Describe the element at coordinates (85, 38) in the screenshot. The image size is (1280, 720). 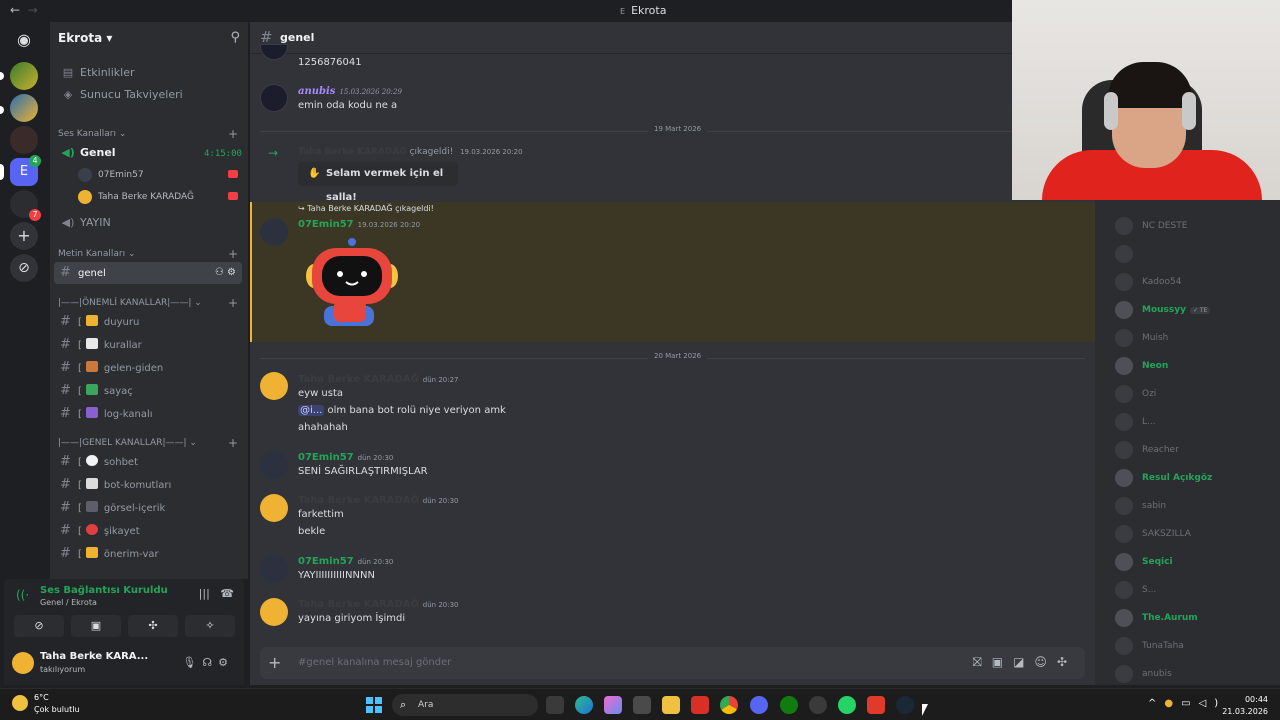
I see `guild-name: Ekrota ▾` at that location.